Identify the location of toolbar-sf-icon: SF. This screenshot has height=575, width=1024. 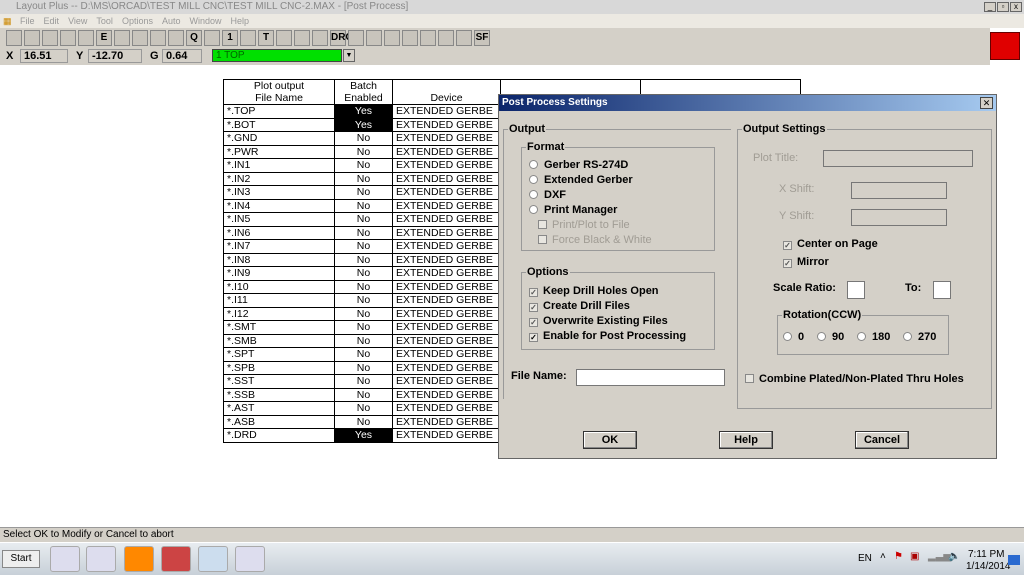
(482, 38).